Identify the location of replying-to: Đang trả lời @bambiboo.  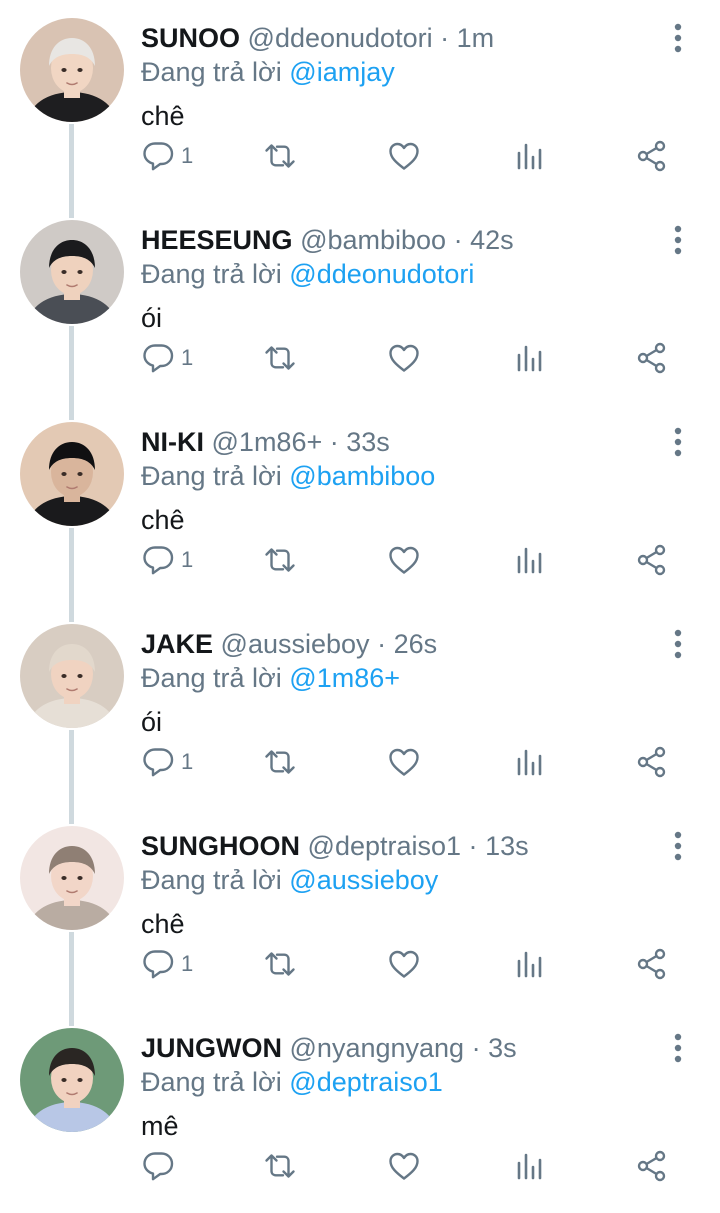
(288, 476).